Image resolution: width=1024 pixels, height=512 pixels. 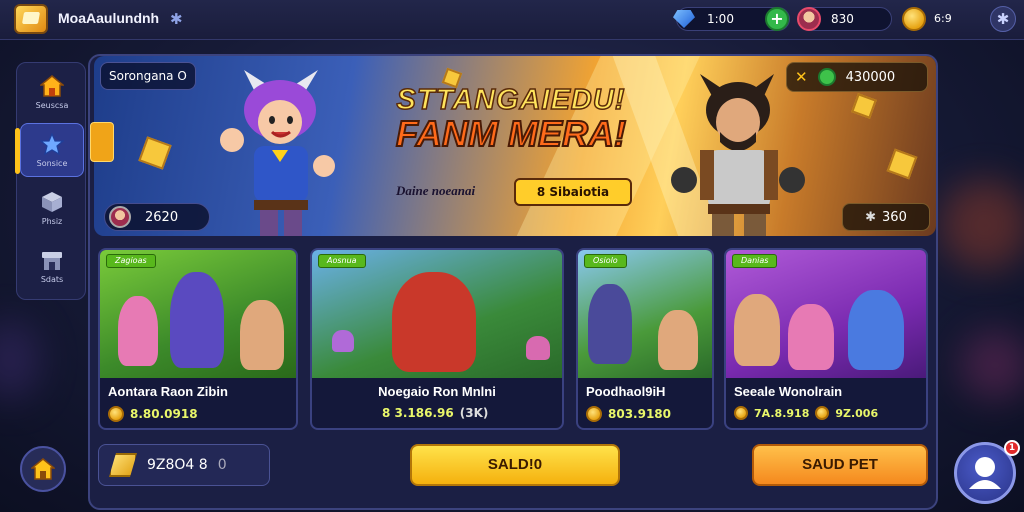 What do you see at coordinates (52, 201) in the screenshot?
I see `box-icon` at bounding box center [52, 201].